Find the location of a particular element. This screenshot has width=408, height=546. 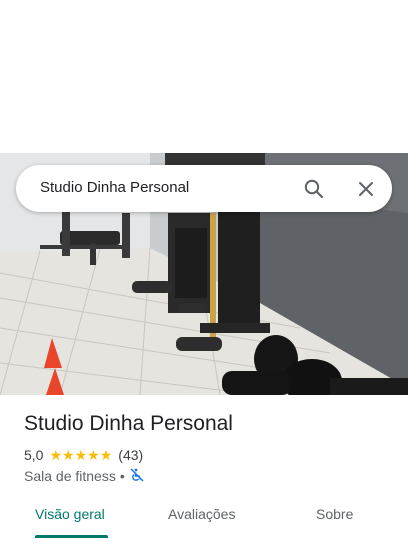

rating-row: 5,0 ★ ★ ★ ★ ★ (43) is located at coordinates (83, 455).